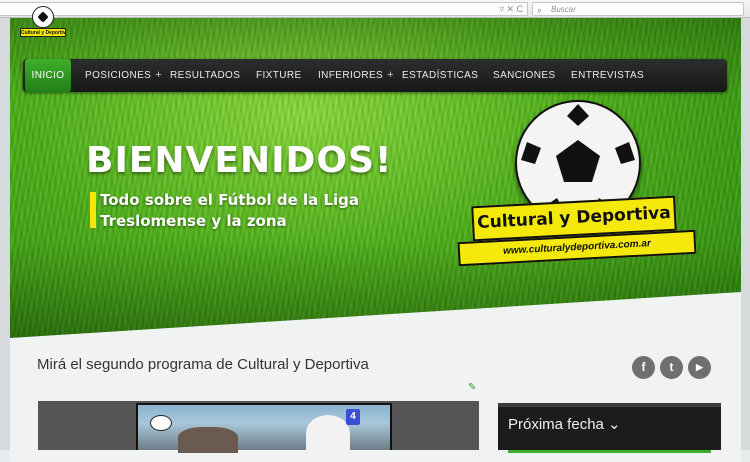 The image size is (750, 462). I want to click on nav-item-label: ESTADÍSTICAS, so click(440, 75).